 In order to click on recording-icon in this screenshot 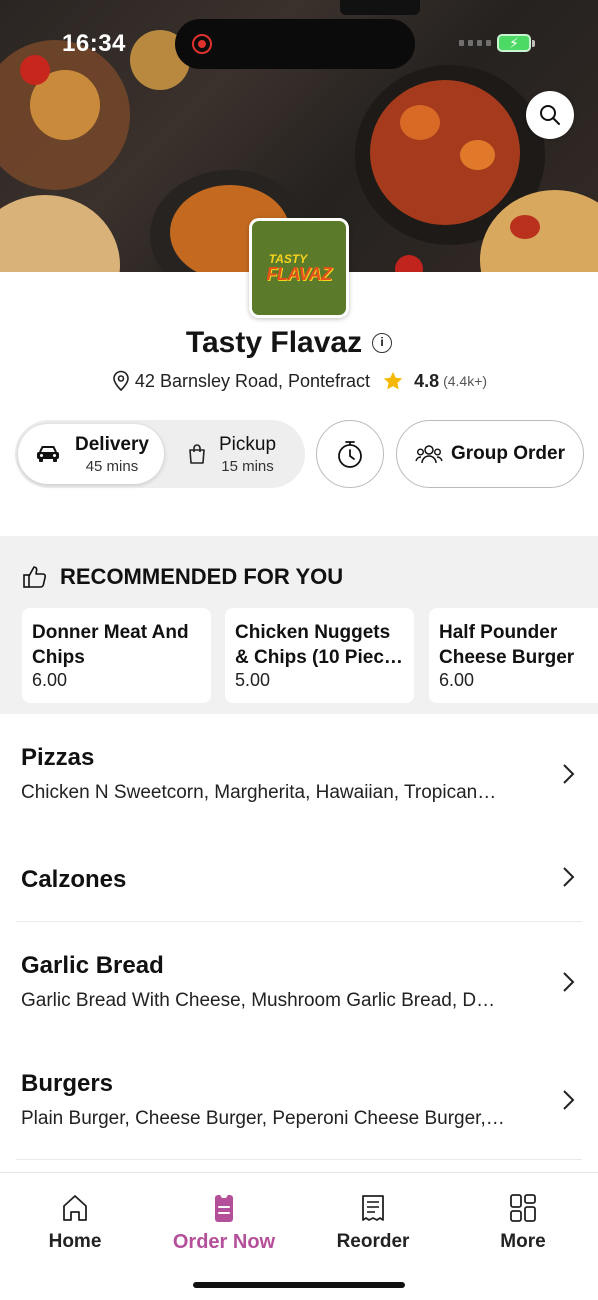, I will do `click(202, 44)`.